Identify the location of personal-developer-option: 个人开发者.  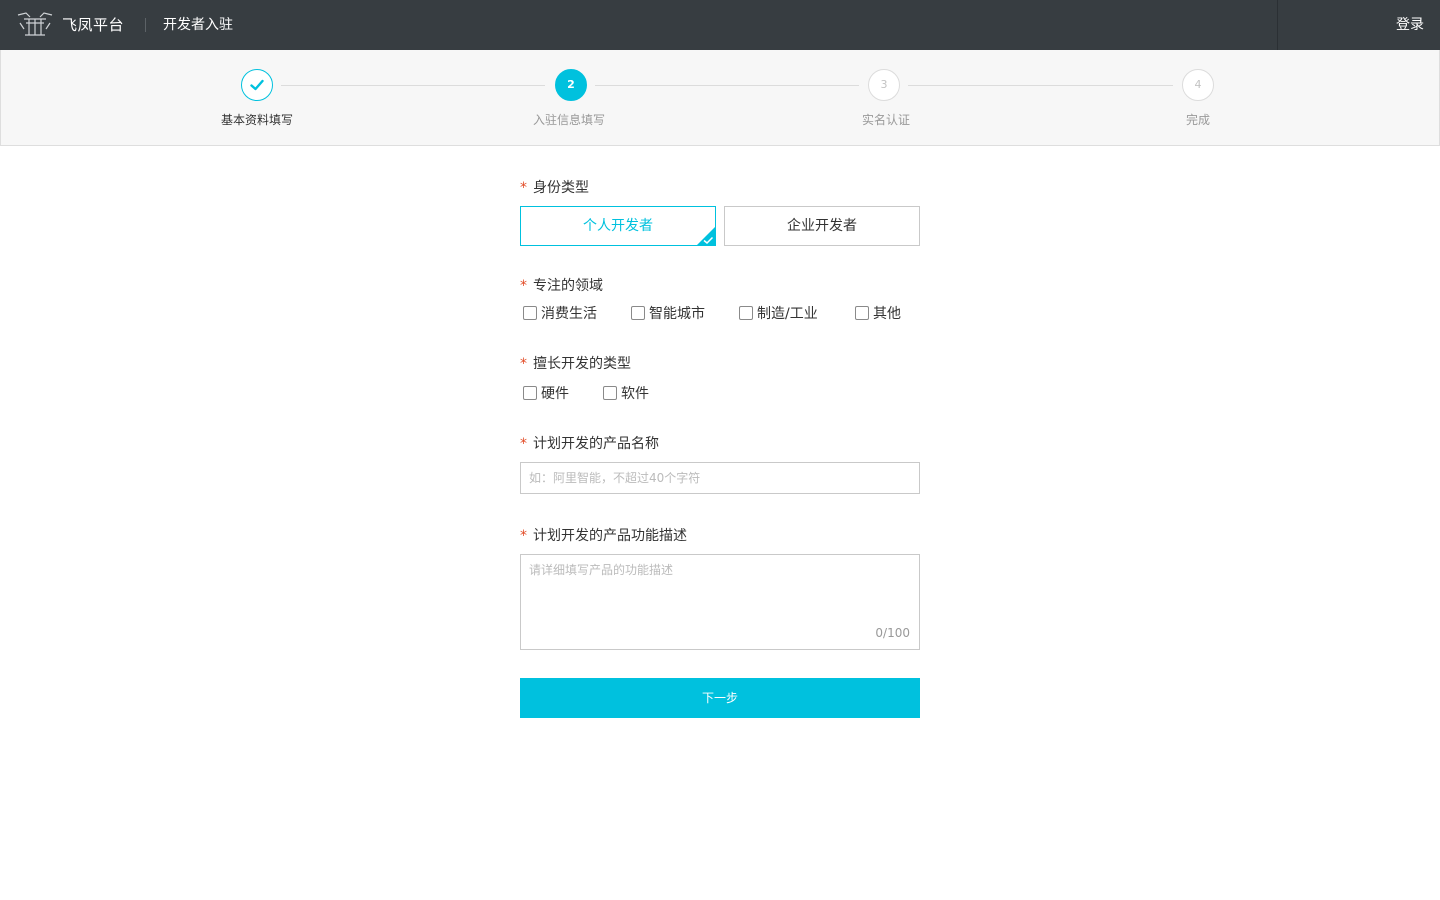
(618, 226).